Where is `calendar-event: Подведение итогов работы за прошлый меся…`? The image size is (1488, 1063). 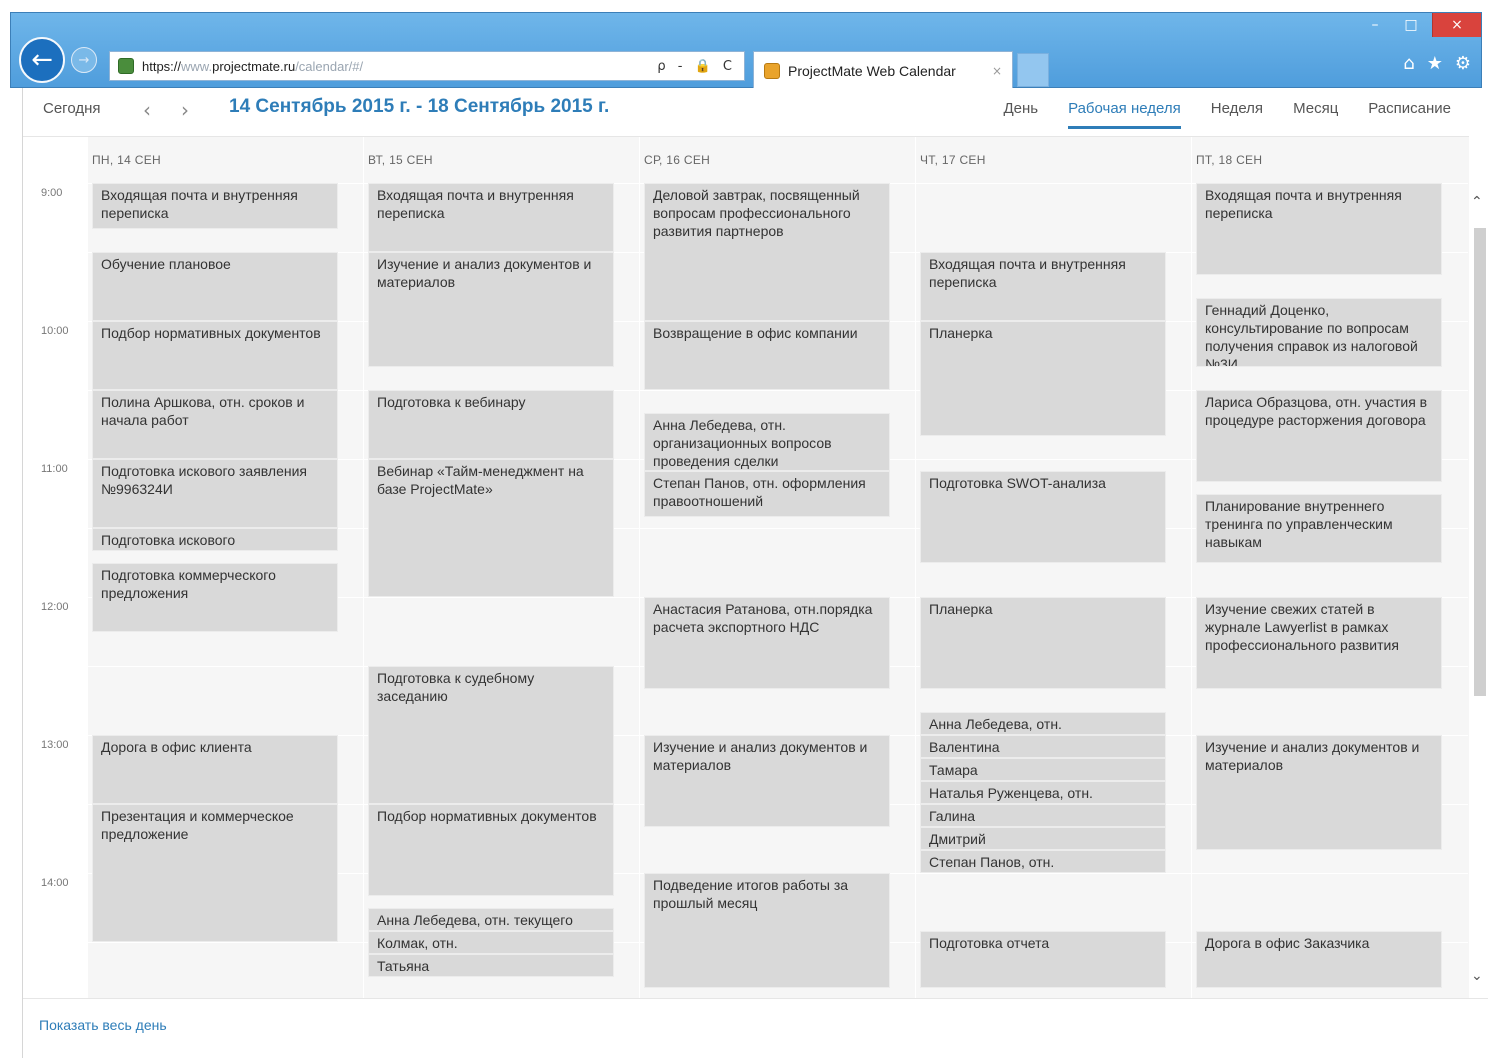
calendar-event: Подведение итогов работы за прошлый меся… is located at coordinates (767, 930).